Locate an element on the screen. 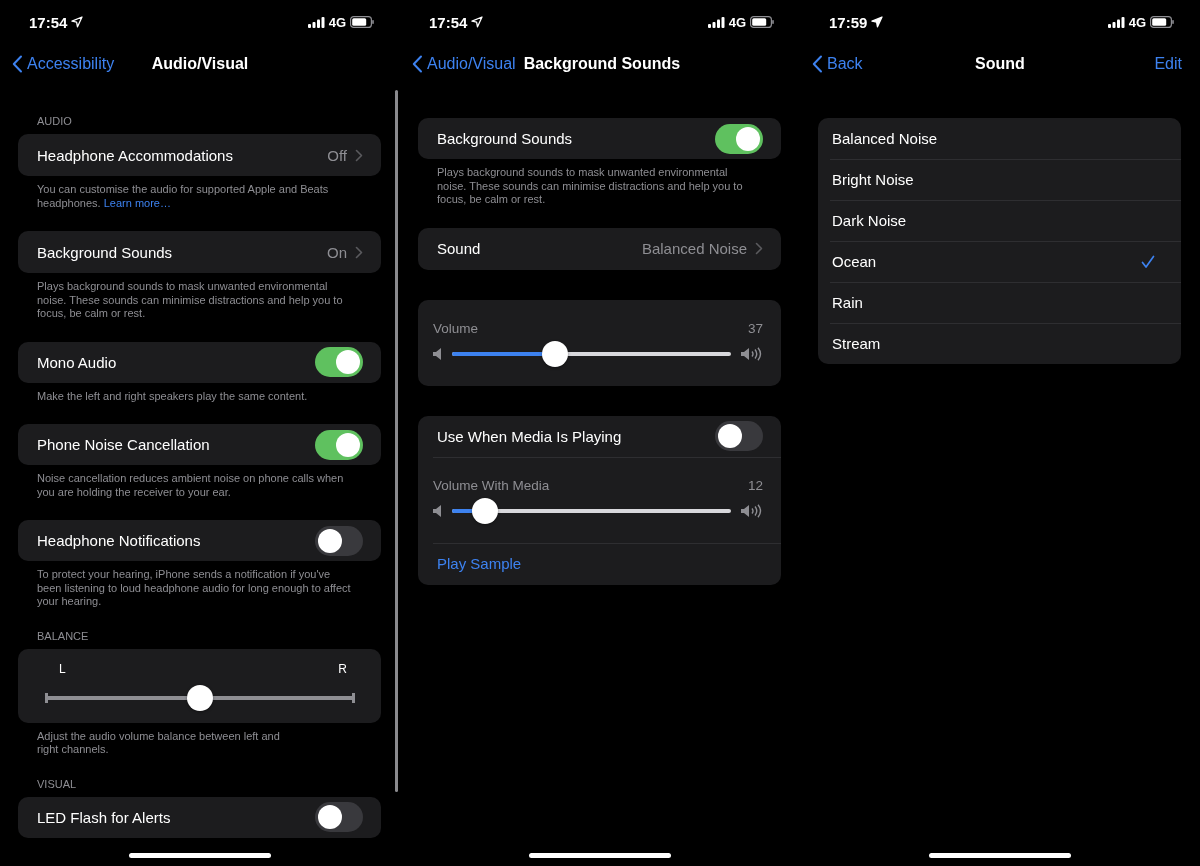 This screenshot has height=866, width=1200. sound-option: Dark Noise is located at coordinates (999, 220).